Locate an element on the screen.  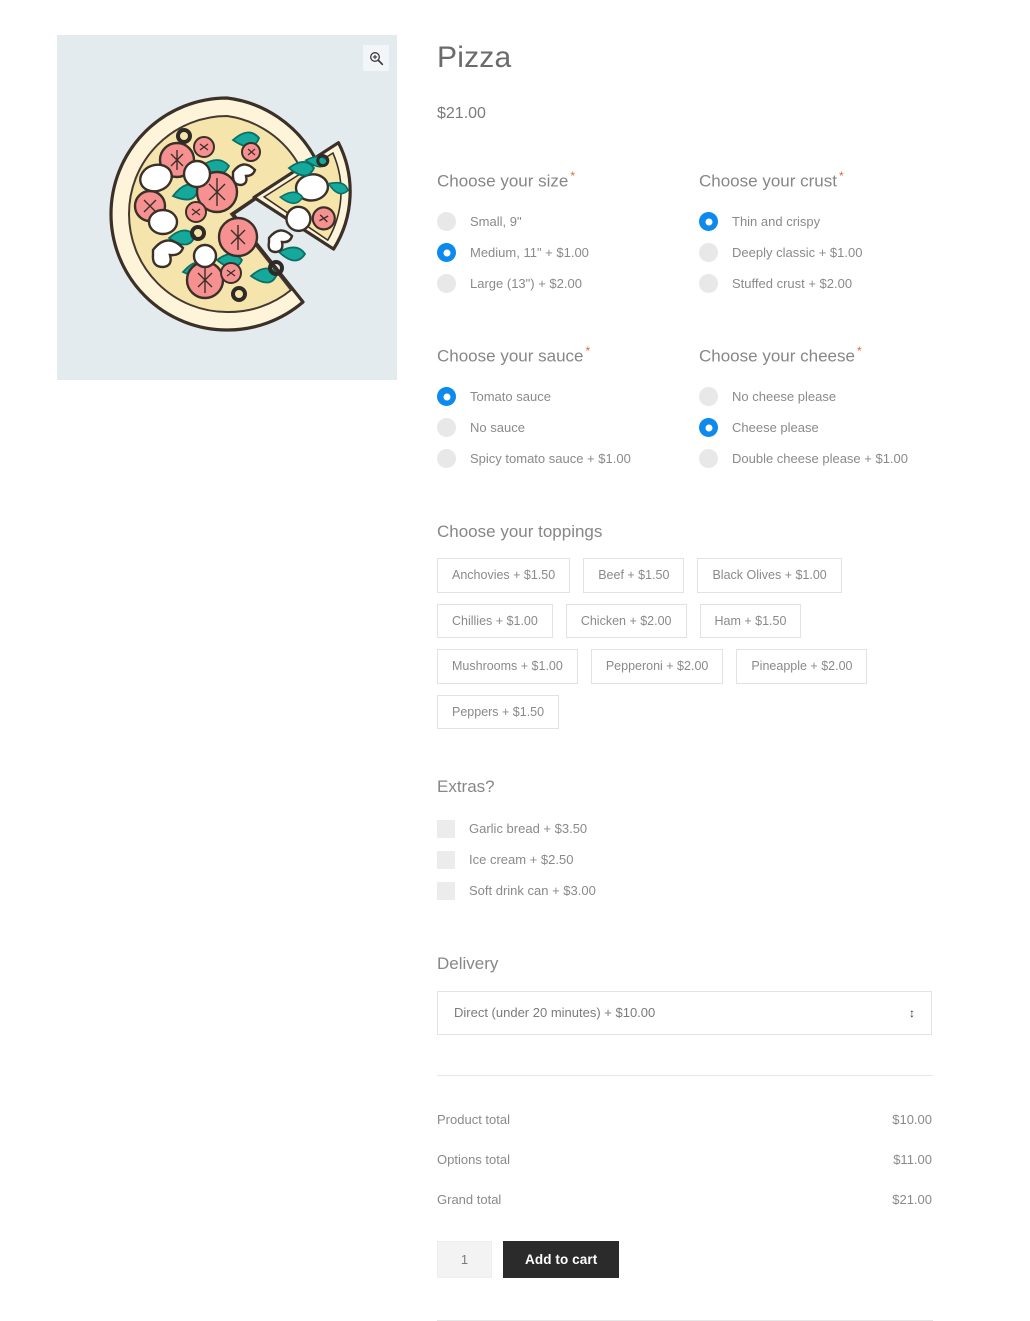
page-title: Pizza is located at coordinates (474, 57).